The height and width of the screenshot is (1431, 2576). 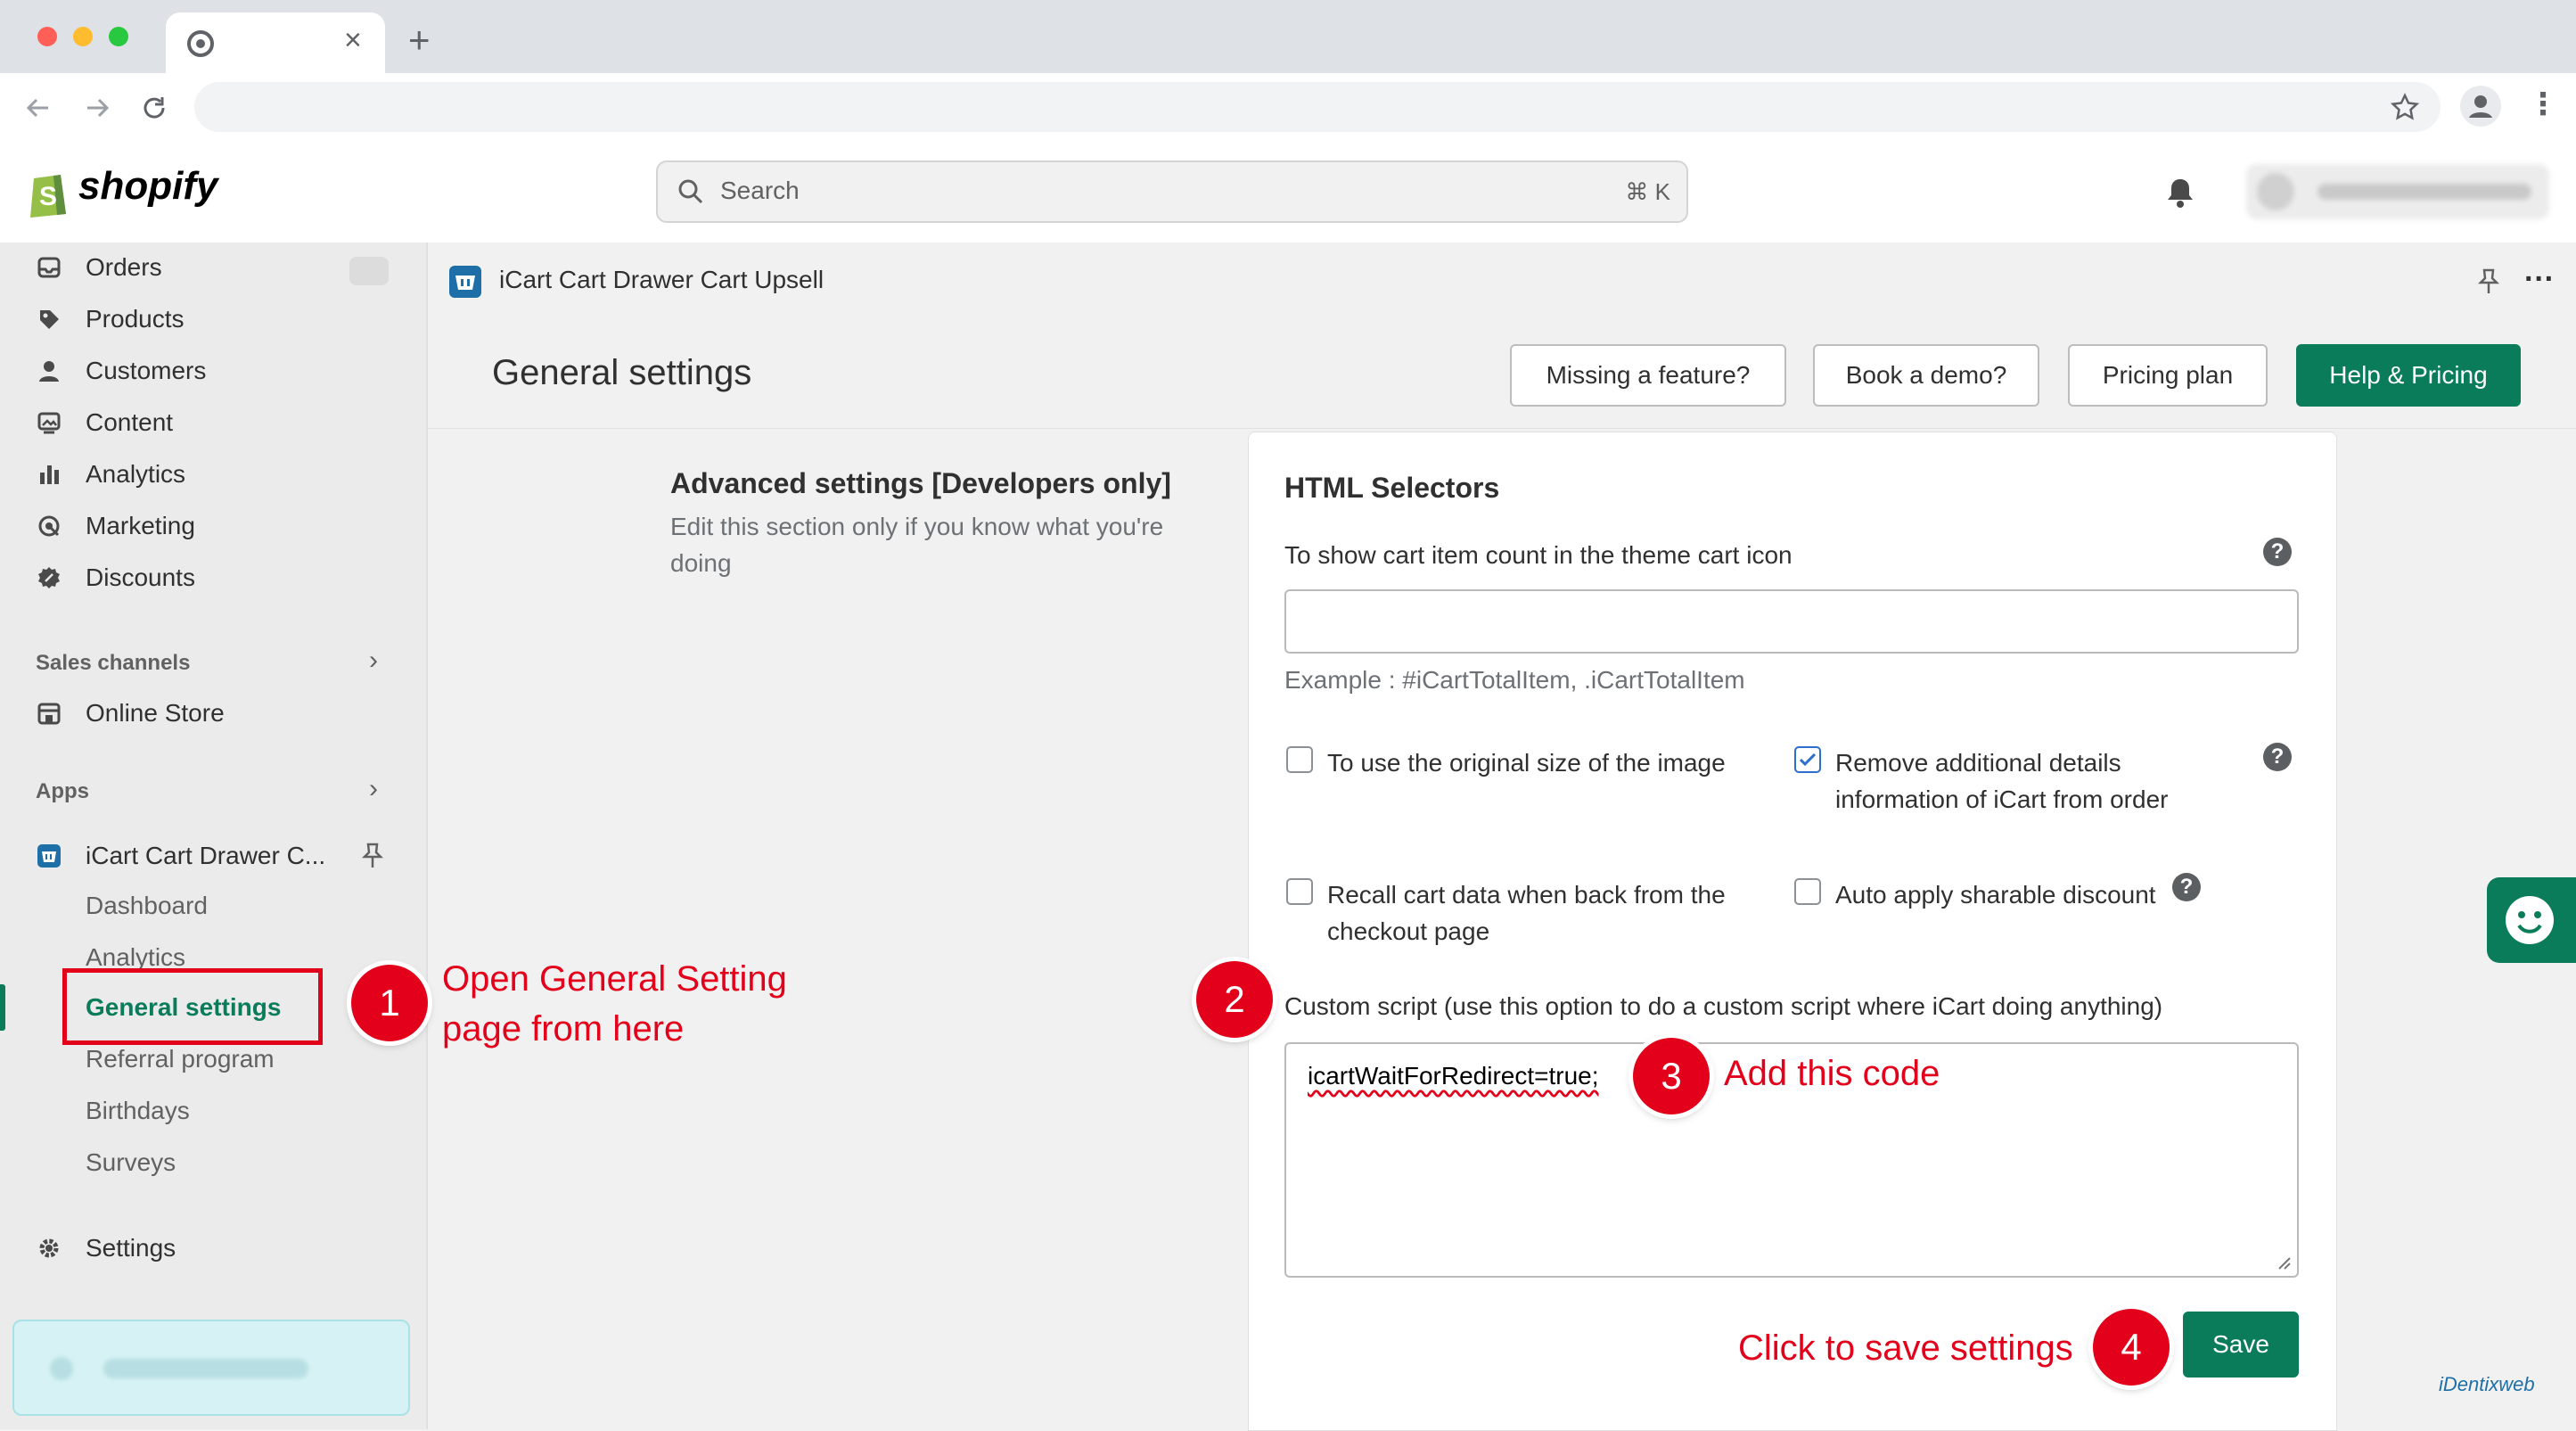 I want to click on subitem-label: Birthdays, so click(x=138, y=1110).